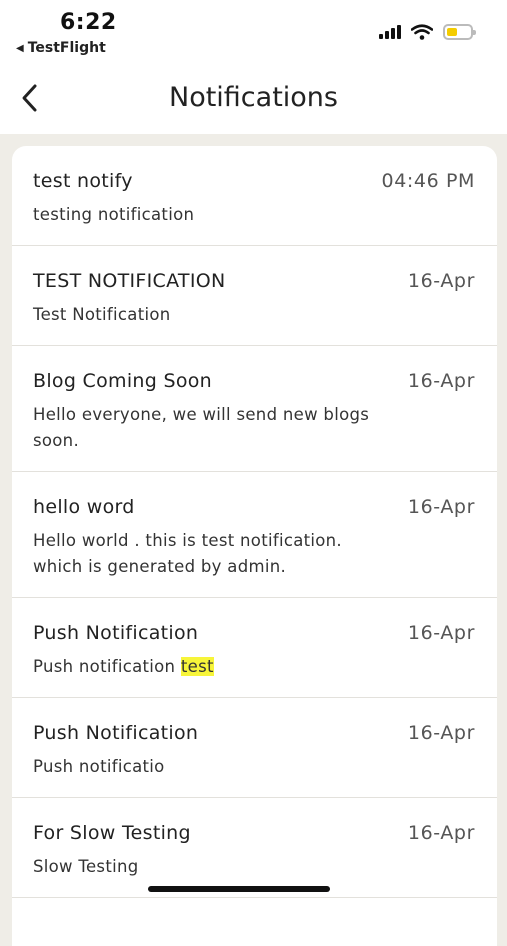  I want to click on notification-title: For Slow Testing, so click(112, 833).